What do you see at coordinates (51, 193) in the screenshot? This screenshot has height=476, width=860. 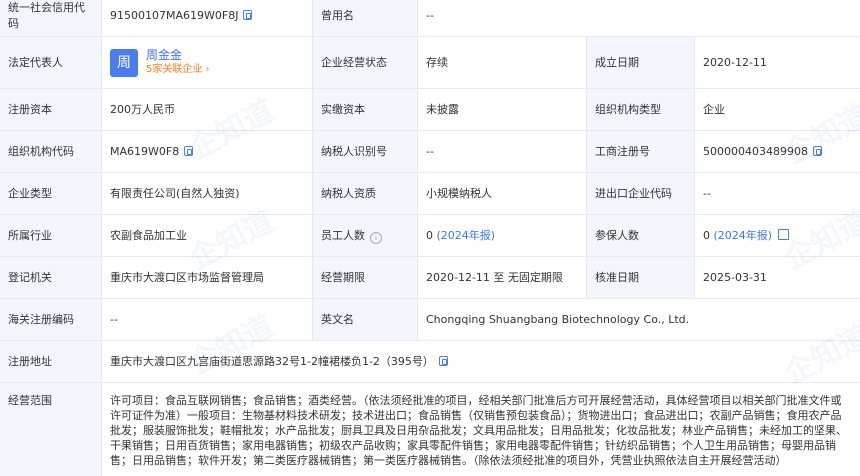 I see `company-type-label: 企业类型` at bounding box center [51, 193].